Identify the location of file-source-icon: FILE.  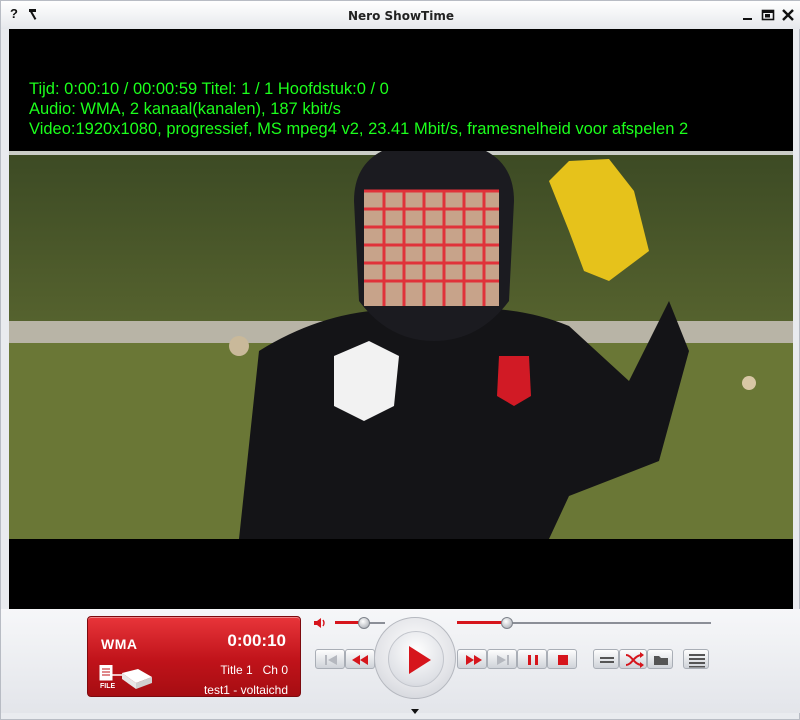
(127, 678).